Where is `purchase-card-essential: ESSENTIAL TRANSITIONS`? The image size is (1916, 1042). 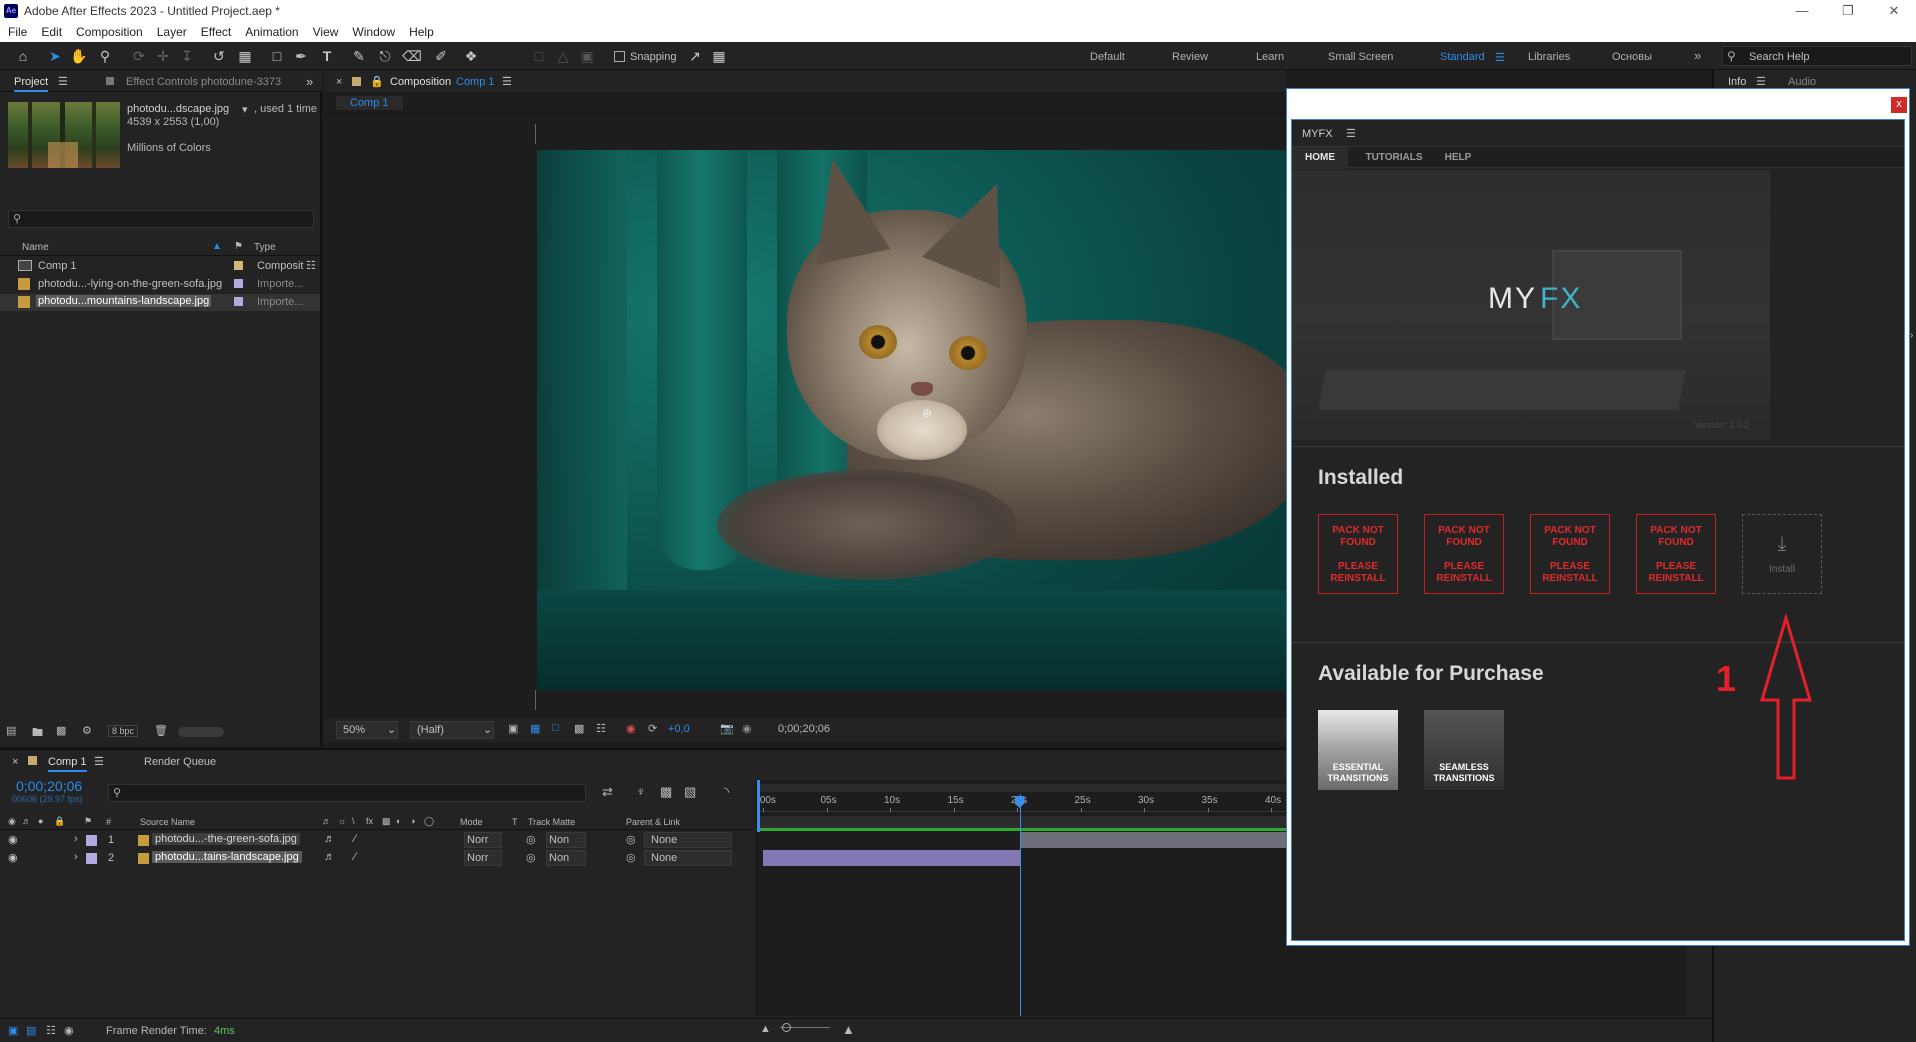 purchase-card-essential: ESSENTIAL TRANSITIONS is located at coordinates (1358, 750).